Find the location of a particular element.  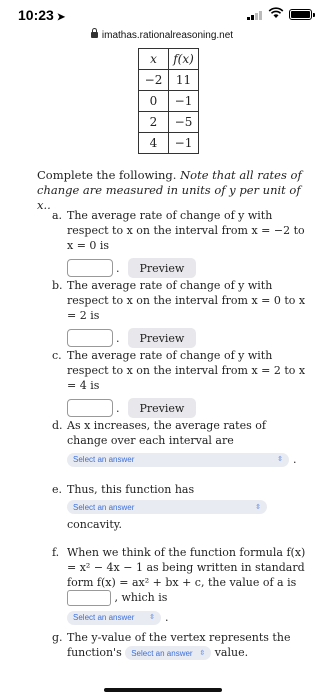

select-f: Select an answer ⇳ is located at coordinates (114, 617).